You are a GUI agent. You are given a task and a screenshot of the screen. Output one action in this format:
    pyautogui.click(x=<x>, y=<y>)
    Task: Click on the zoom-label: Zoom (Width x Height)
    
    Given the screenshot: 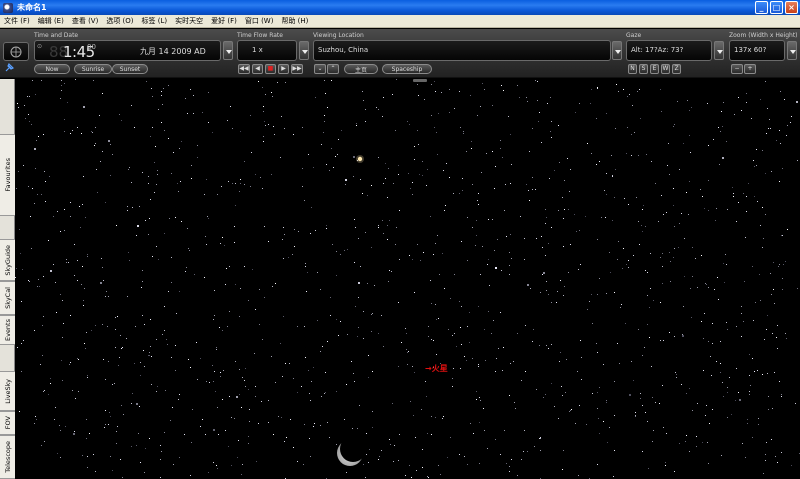 What is the action you would take?
    pyautogui.click(x=763, y=35)
    